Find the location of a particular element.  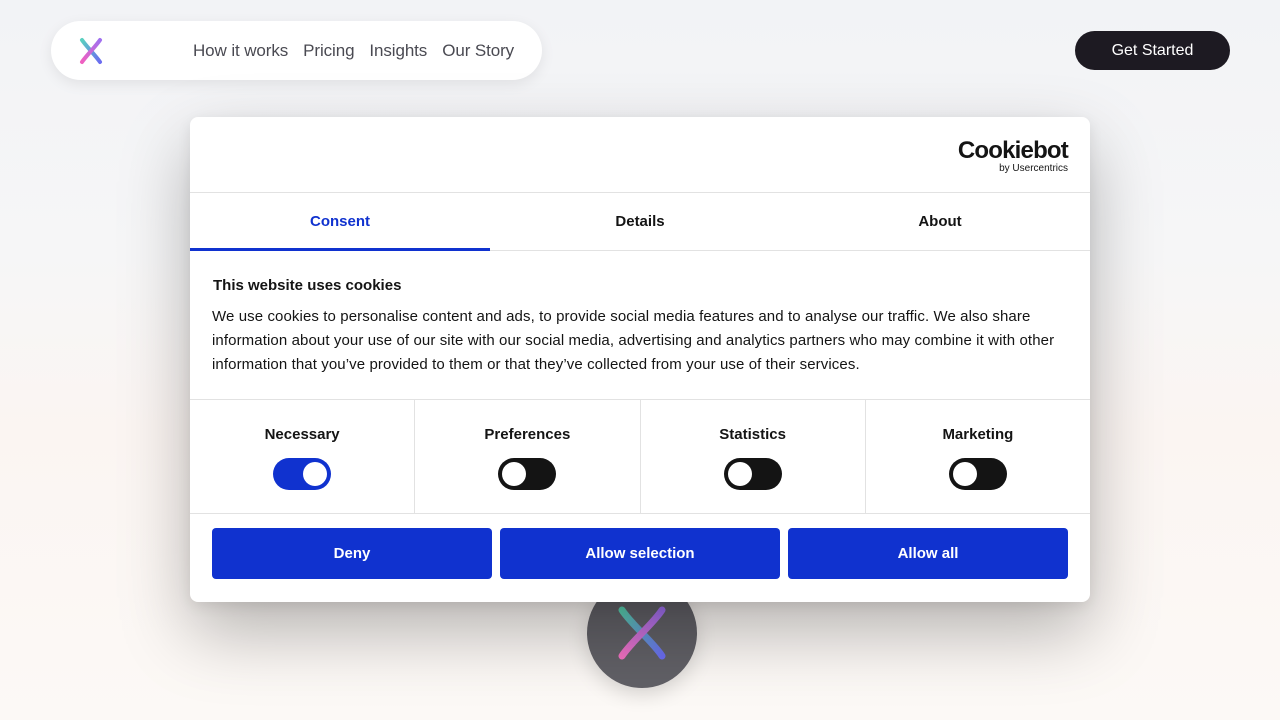

cookiebot-logo: Cookiebot by Usercentrics is located at coordinates (1013, 155).